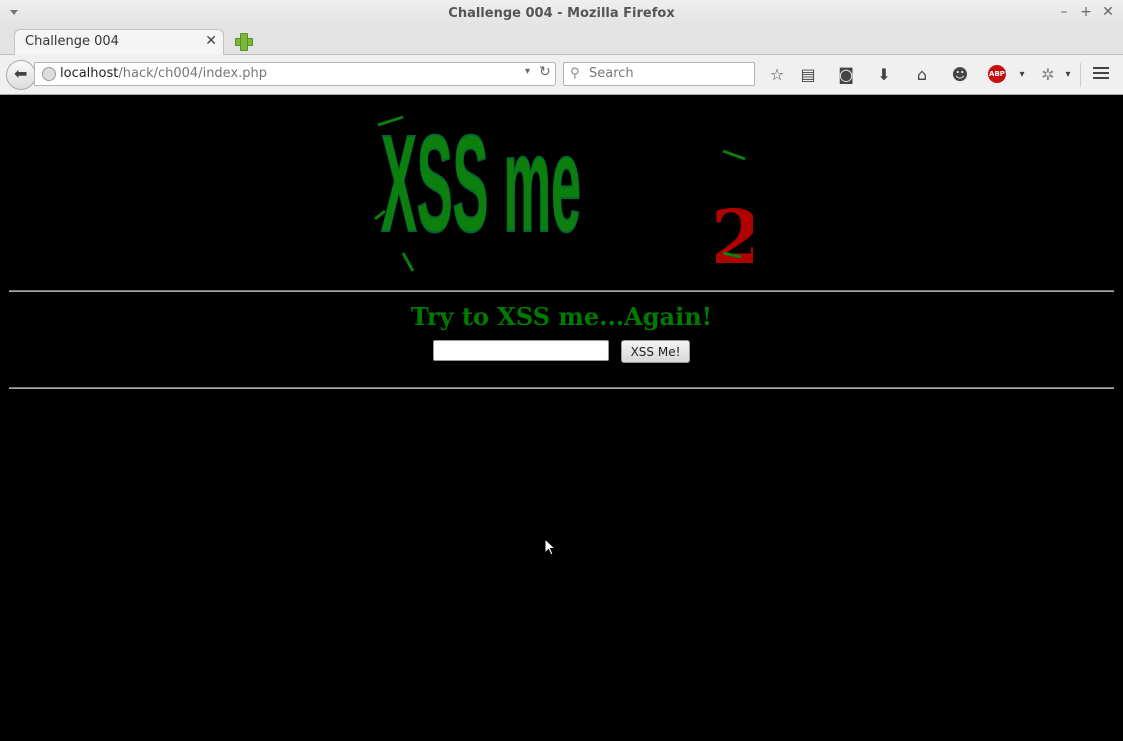 The image size is (1123, 741). Describe the element at coordinates (777, 75) in the screenshot. I see `bookmark-star-icon: ☆` at that location.